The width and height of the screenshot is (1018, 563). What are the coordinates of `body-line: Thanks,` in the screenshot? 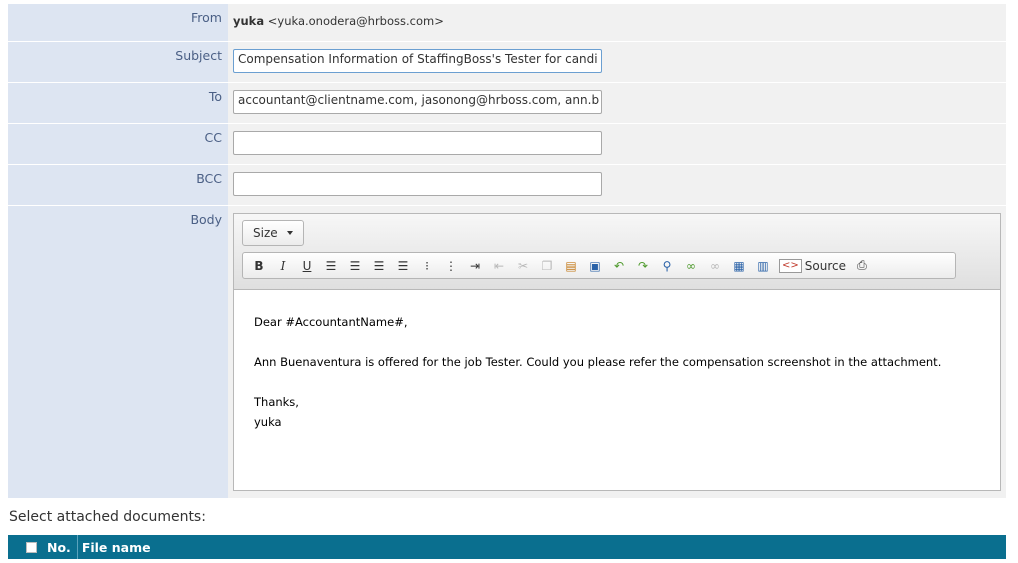 It's located at (276, 402).